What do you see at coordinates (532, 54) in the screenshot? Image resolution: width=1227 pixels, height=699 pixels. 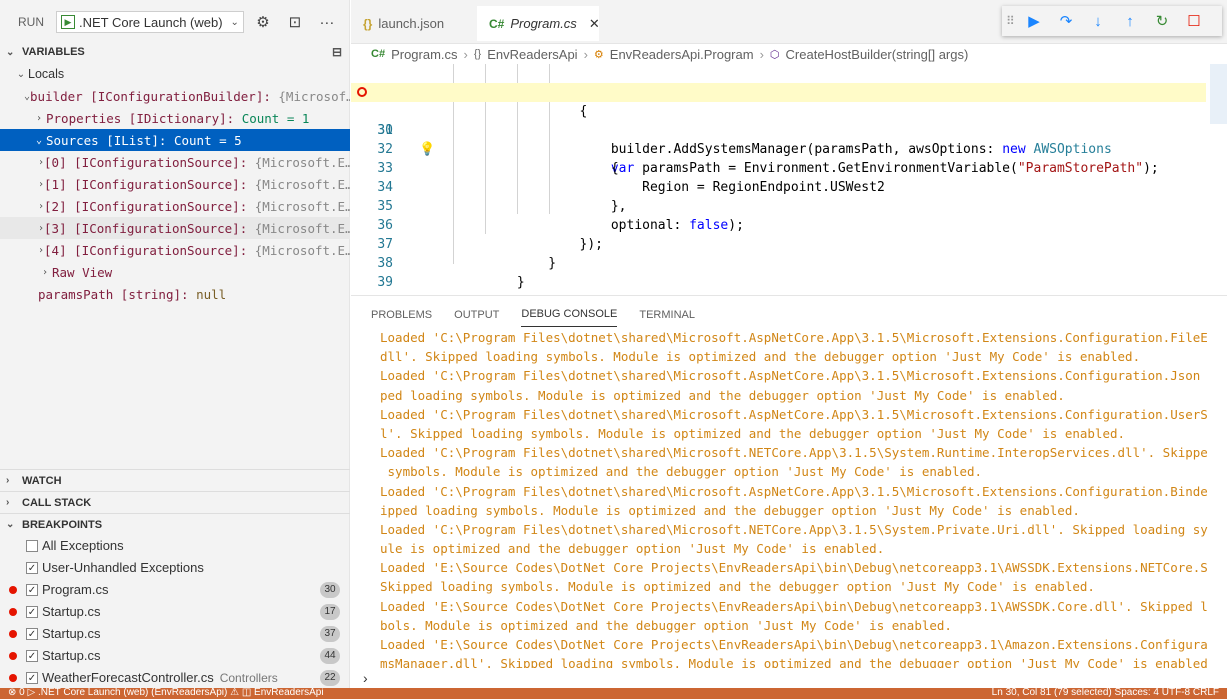 I see `breadcrumb-namespace: EnvReadersApi` at bounding box center [532, 54].